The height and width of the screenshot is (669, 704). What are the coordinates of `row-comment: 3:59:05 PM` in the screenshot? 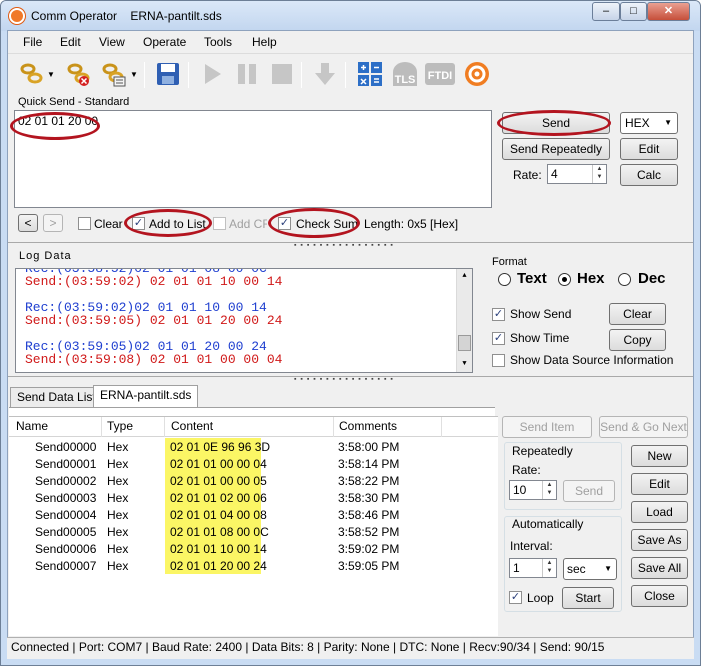 It's located at (369, 566).